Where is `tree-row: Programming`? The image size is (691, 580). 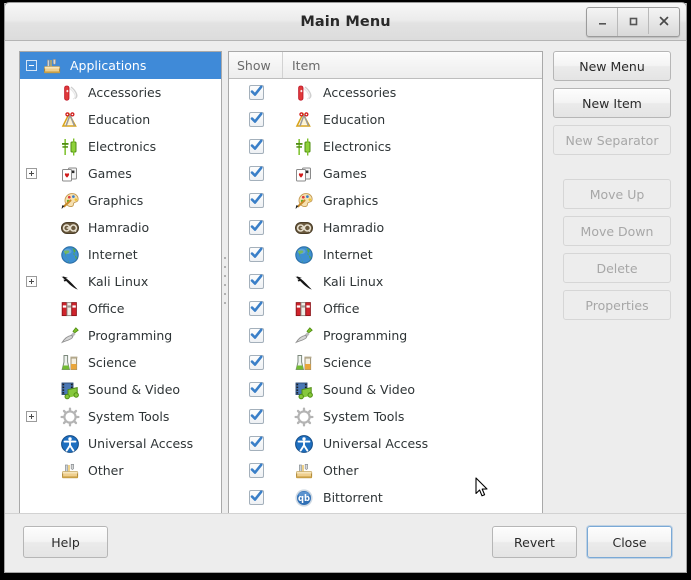
tree-row: Programming is located at coordinates (120, 335).